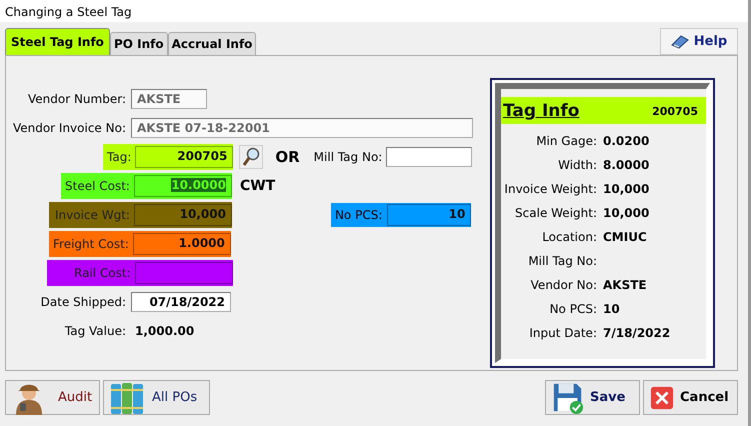 This screenshot has height=426, width=751. I want to click on input-field, so click(429, 157).